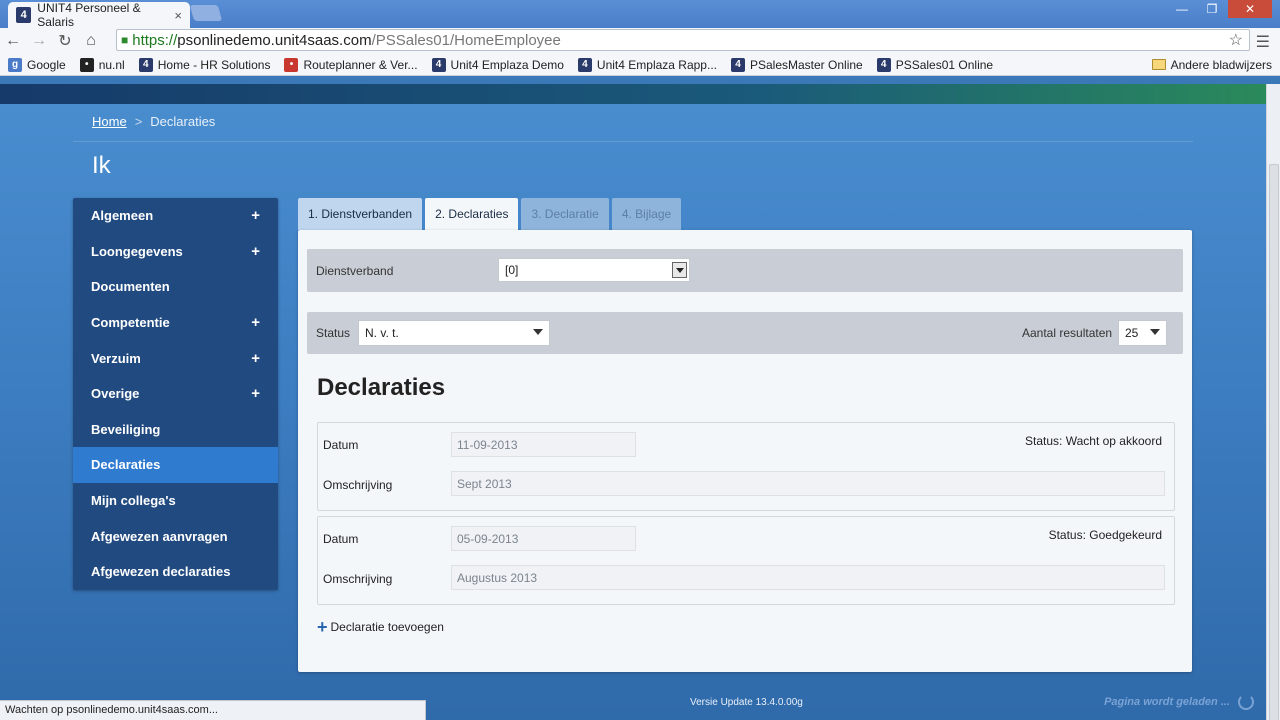 Image resolution: width=1280 pixels, height=720 pixels. I want to click on back-icon: ←, so click(13, 41).